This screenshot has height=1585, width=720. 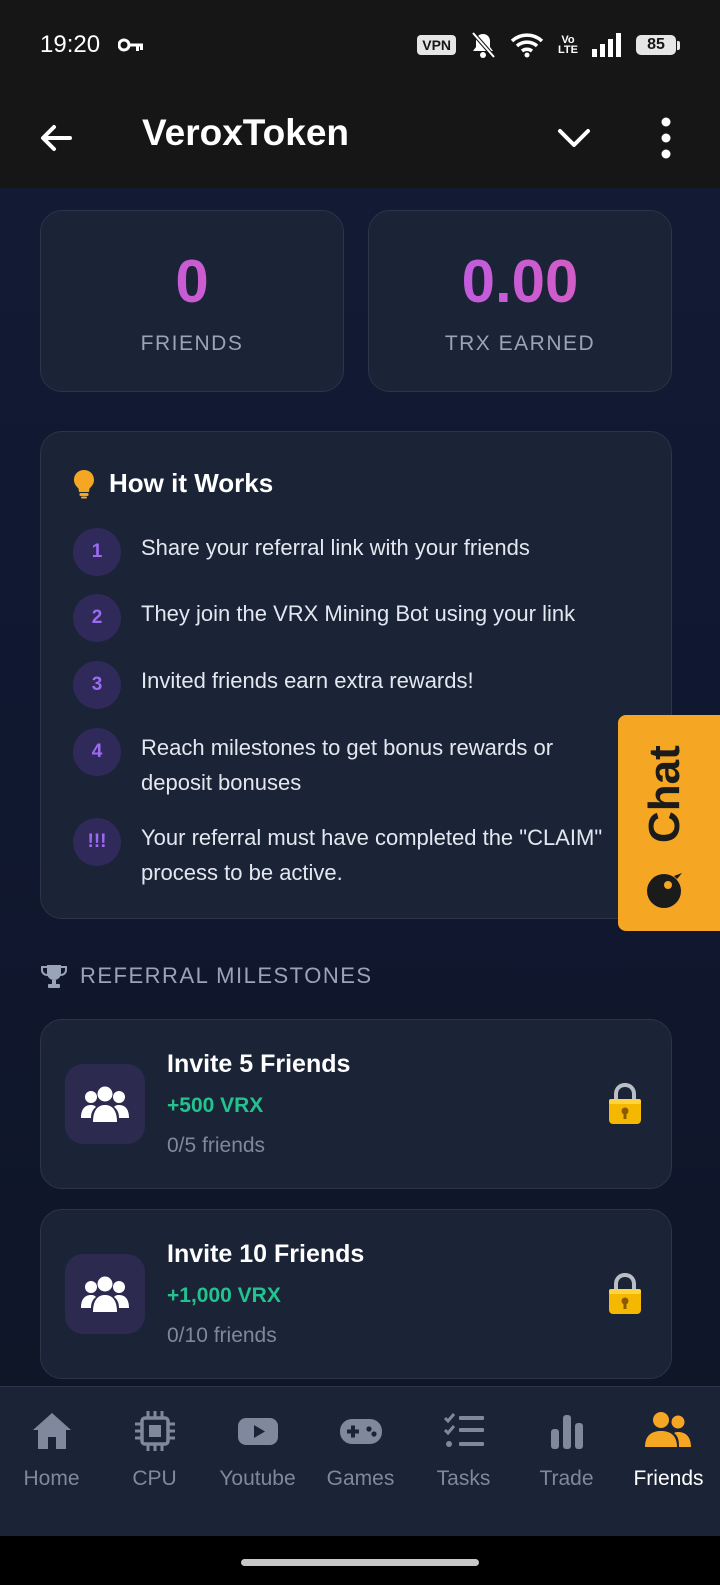 I want to click on step-number-badge: 4, so click(x=97, y=752).